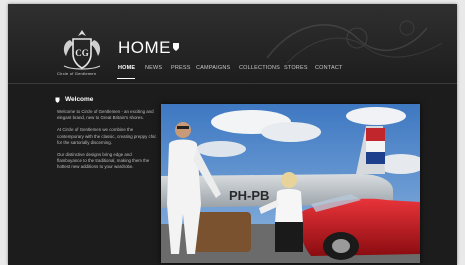 The width and height of the screenshot is (465, 265). What do you see at coordinates (329, 68) in the screenshot?
I see `nav-item-contact: CONTACT` at bounding box center [329, 68].